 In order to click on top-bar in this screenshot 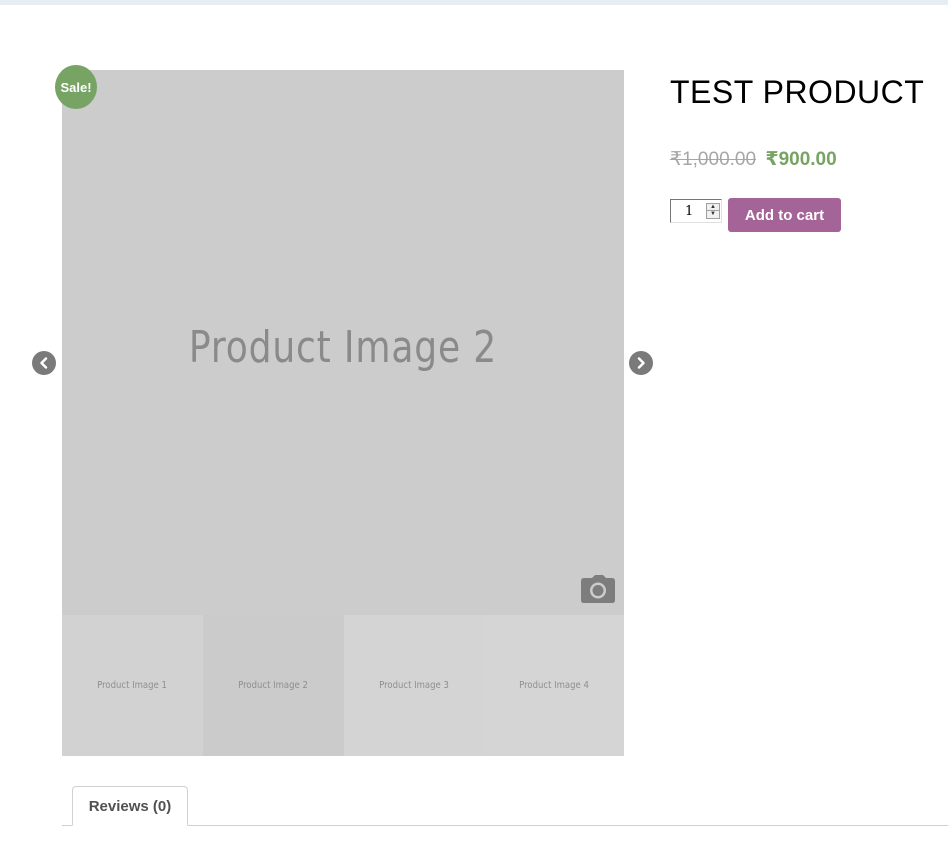, I will do `click(474, 2)`.